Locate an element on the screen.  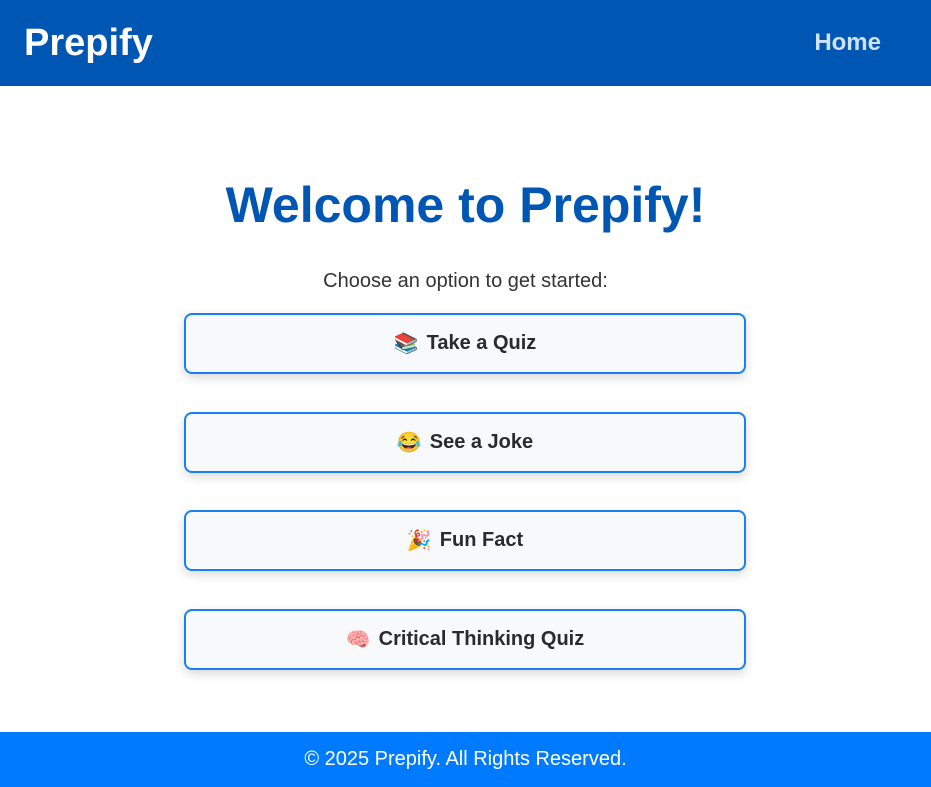
site-header: Prepify Home is located at coordinates (465, 43).